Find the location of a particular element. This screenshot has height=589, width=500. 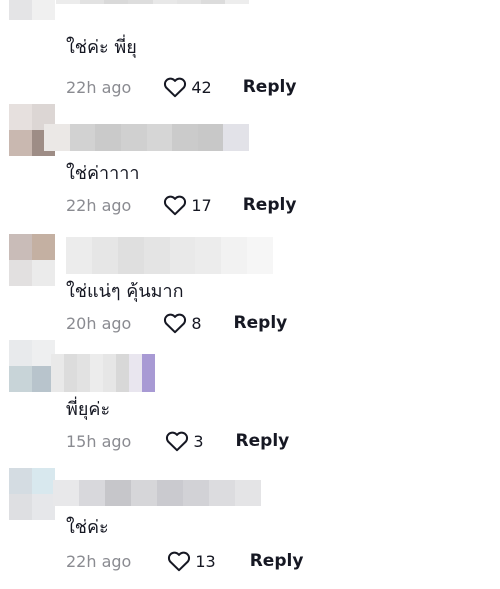

comment-text: พี่ยุค่ะ is located at coordinates (88, 409).